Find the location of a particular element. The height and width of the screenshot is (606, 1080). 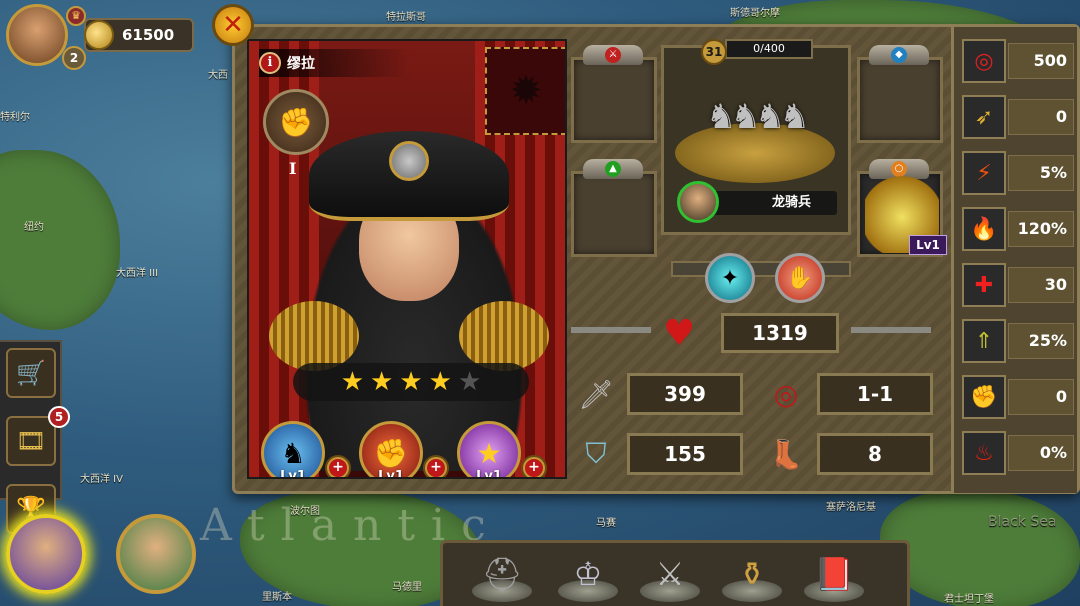

wing-icon: ➶ is located at coordinates (984, 117).